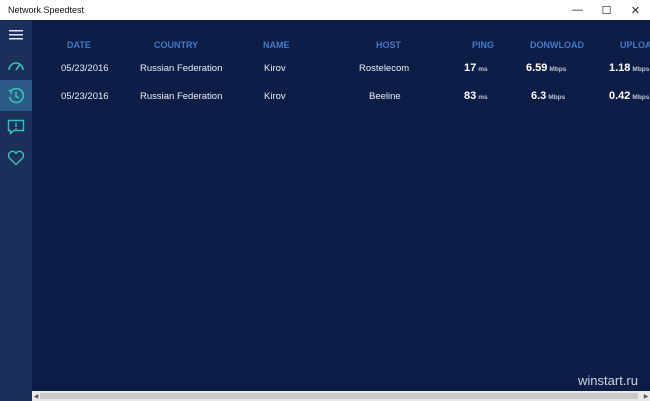 Image resolution: width=650 pixels, height=401 pixels. I want to click on hamburger-menu-icon, so click(16, 34).